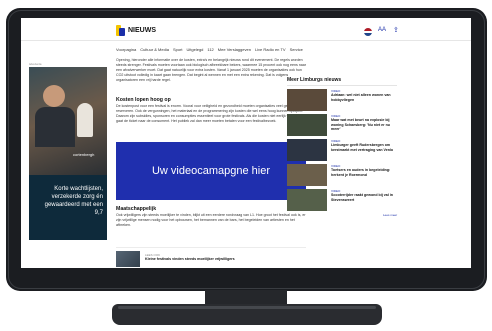 The width and height of the screenshot is (492, 331). I want to click on font-size-button: AA, so click(382, 30).